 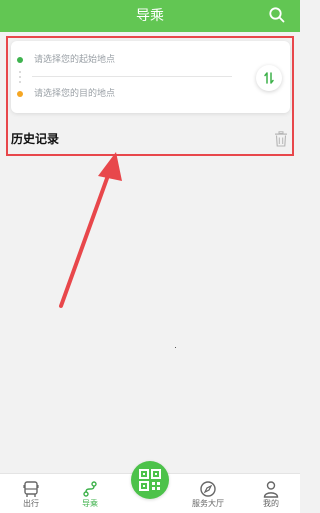 I want to click on tab-label: 导乘, so click(x=90, y=503).